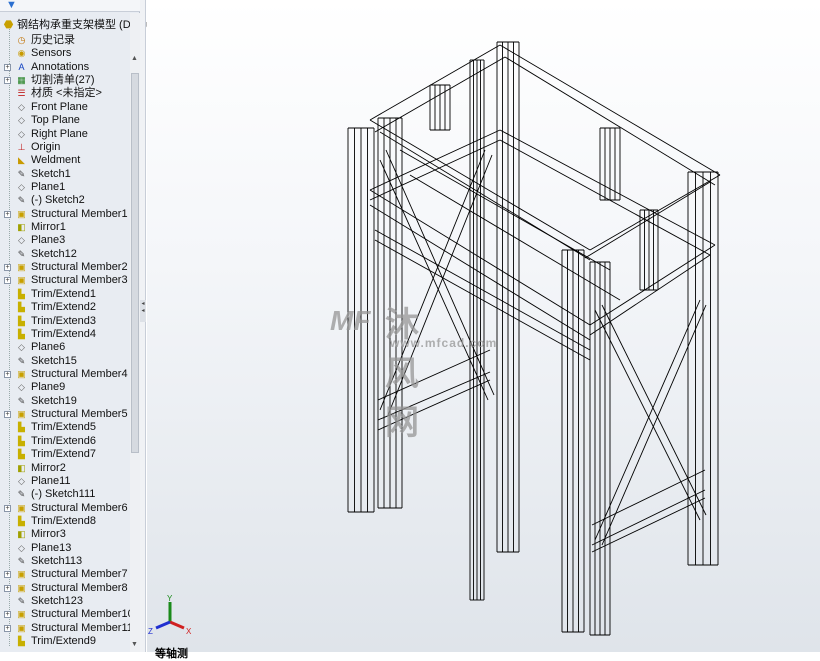 The width and height of the screenshot is (820, 661). What do you see at coordinates (82, 627) in the screenshot?
I see `tree-item-label: Structural Member11` at bounding box center [82, 627].